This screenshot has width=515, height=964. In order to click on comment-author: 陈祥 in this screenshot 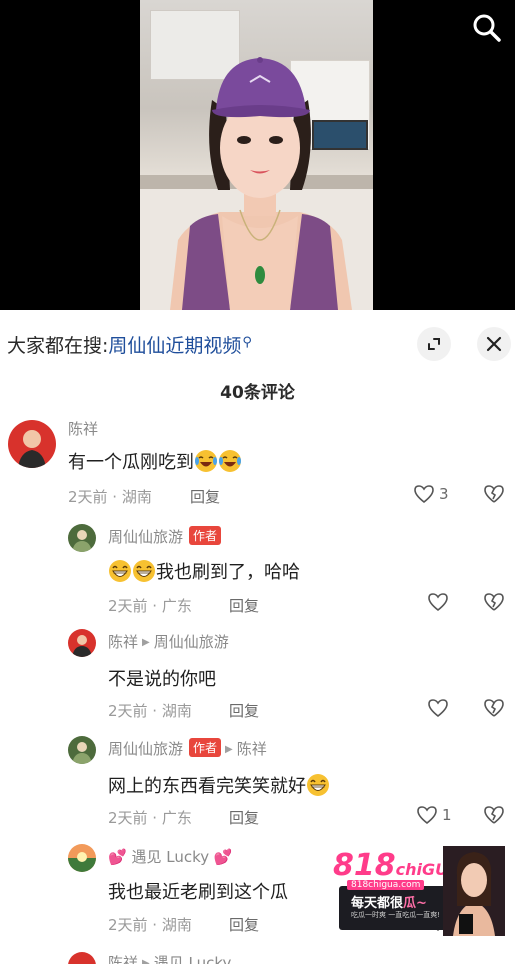, I will do `click(83, 428)`.